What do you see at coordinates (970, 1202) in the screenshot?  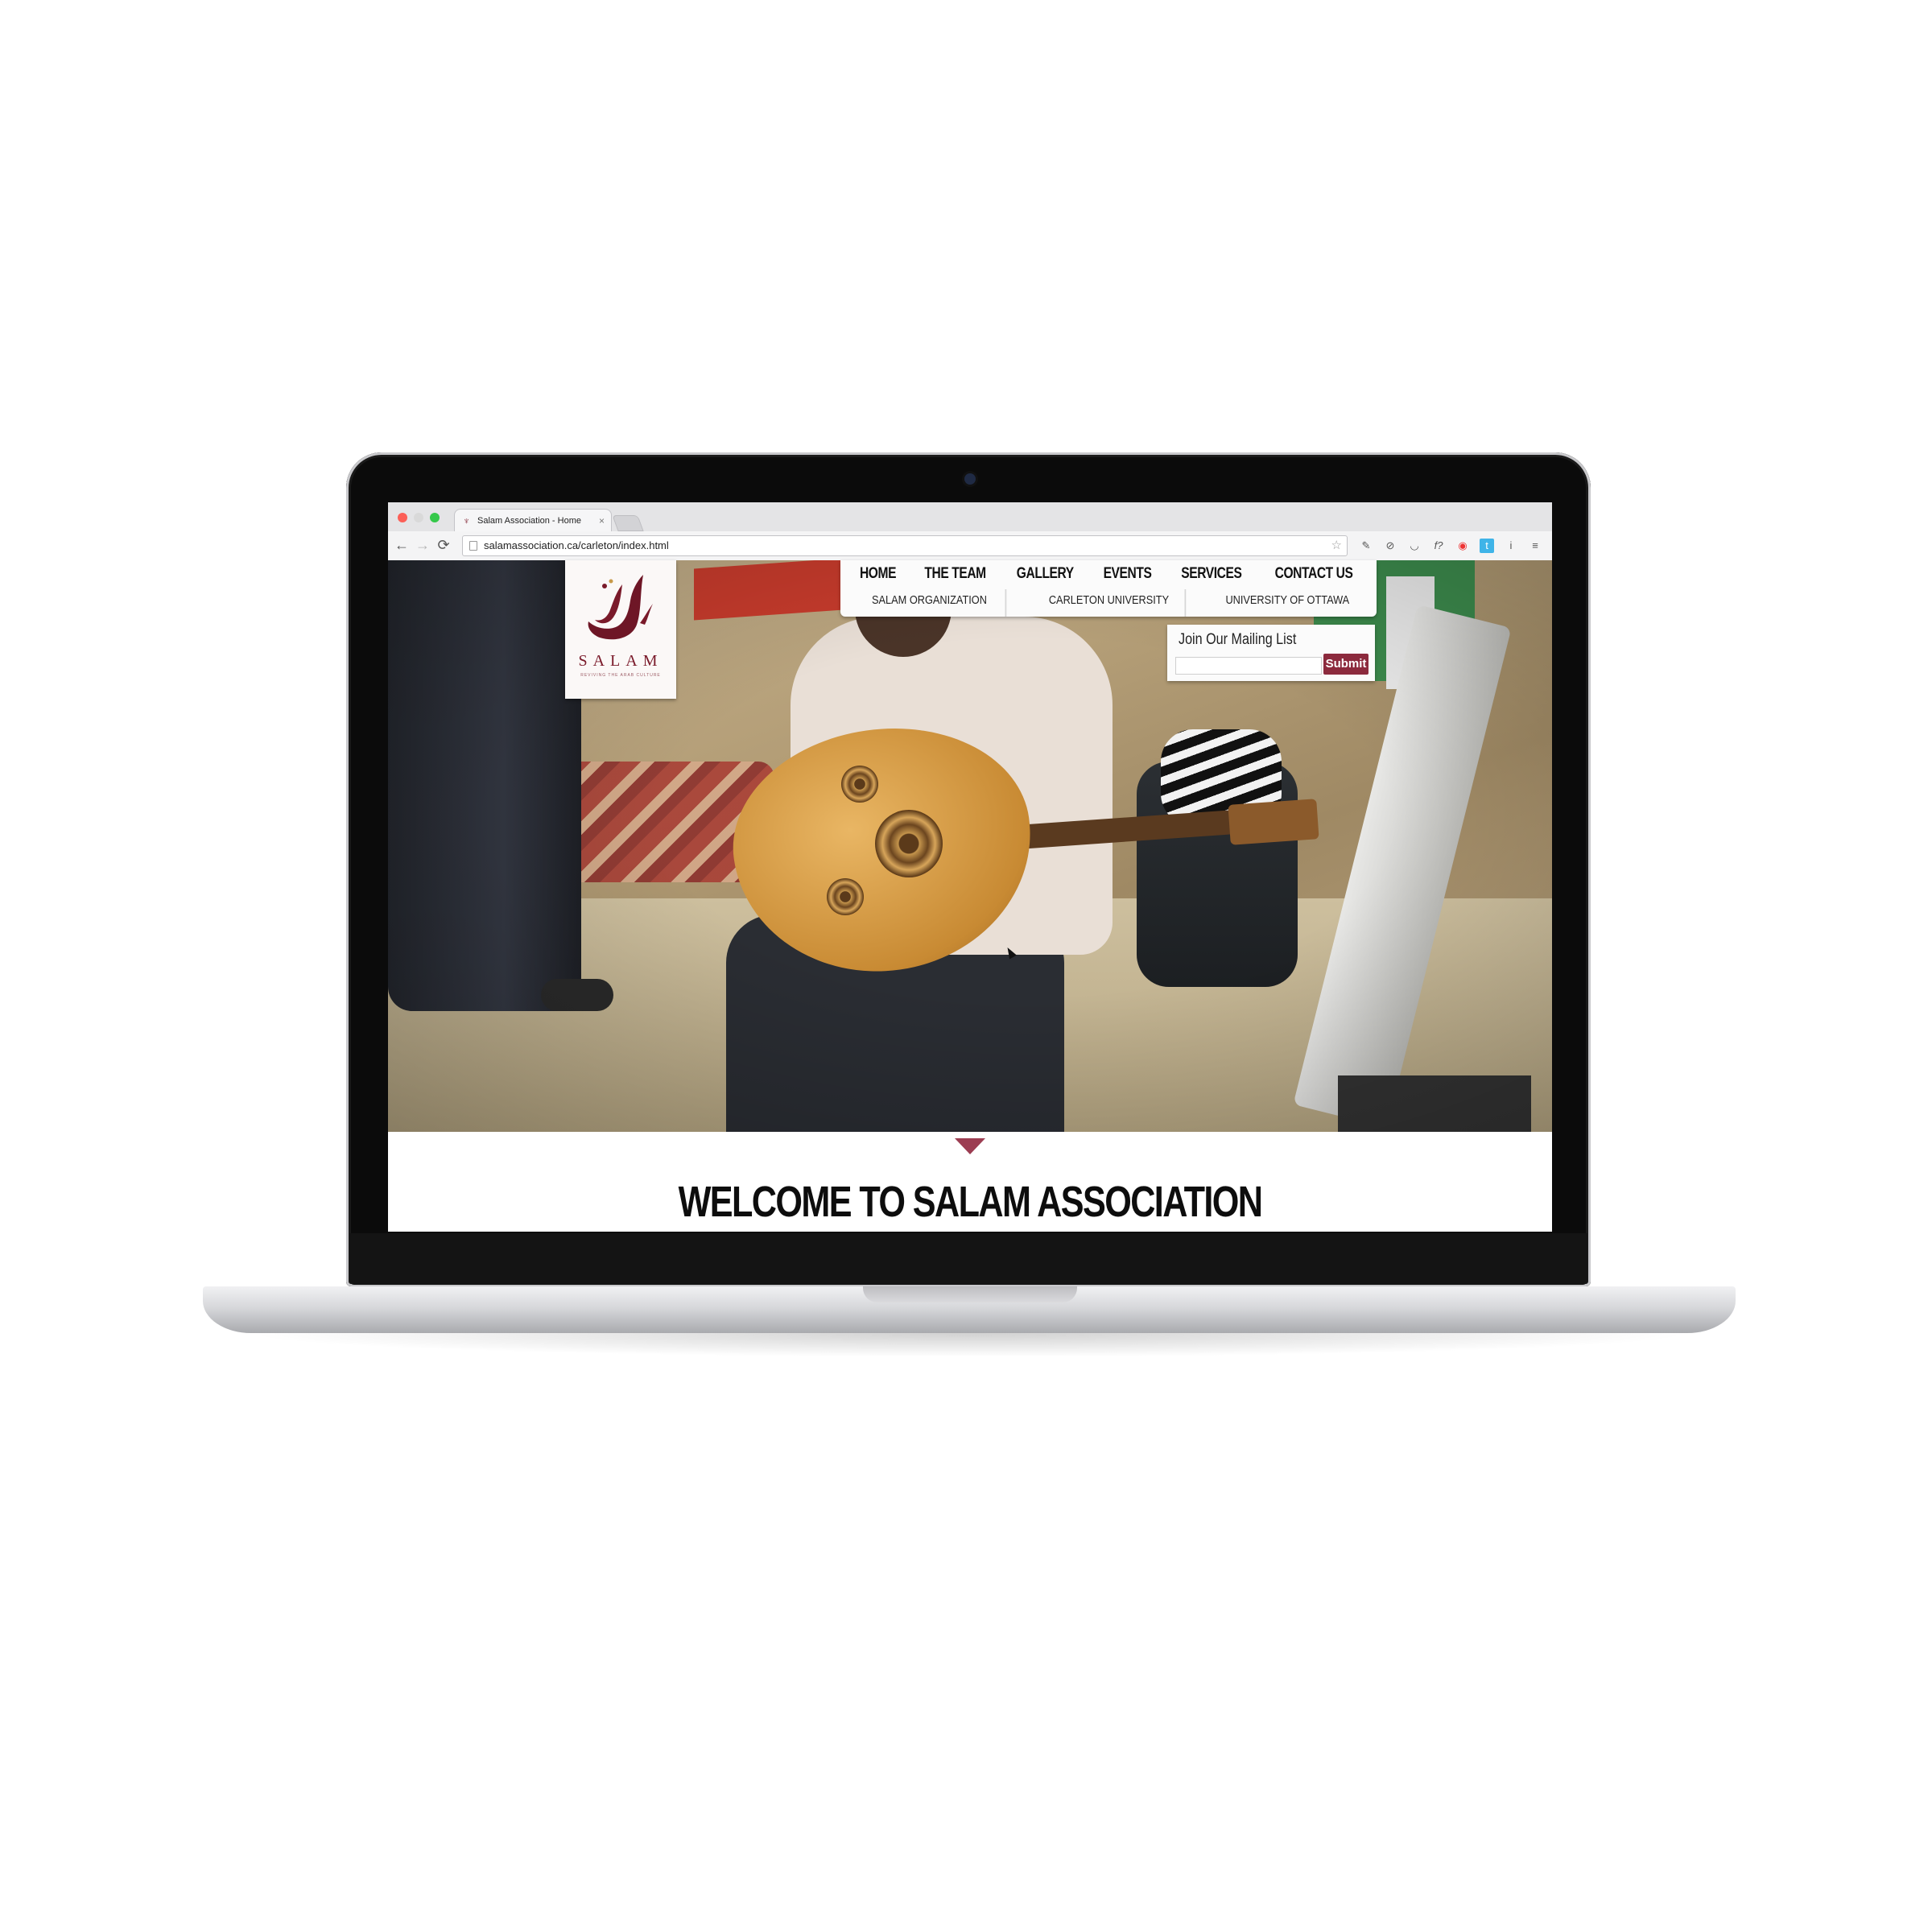 I see `page-title: WELCOME TO SALAM ASSOCIATION` at bounding box center [970, 1202].